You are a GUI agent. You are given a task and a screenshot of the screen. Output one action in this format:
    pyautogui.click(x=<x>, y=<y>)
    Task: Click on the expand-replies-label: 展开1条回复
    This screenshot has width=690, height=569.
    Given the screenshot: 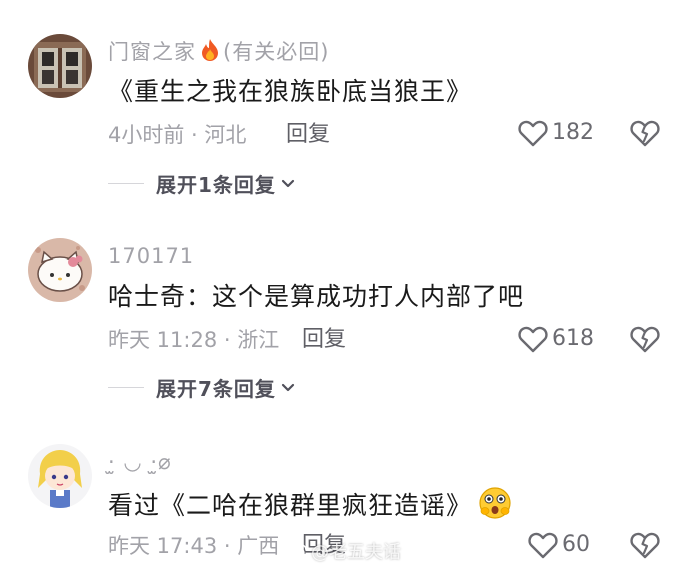 What is the action you would take?
    pyautogui.click(x=216, y=185)
    